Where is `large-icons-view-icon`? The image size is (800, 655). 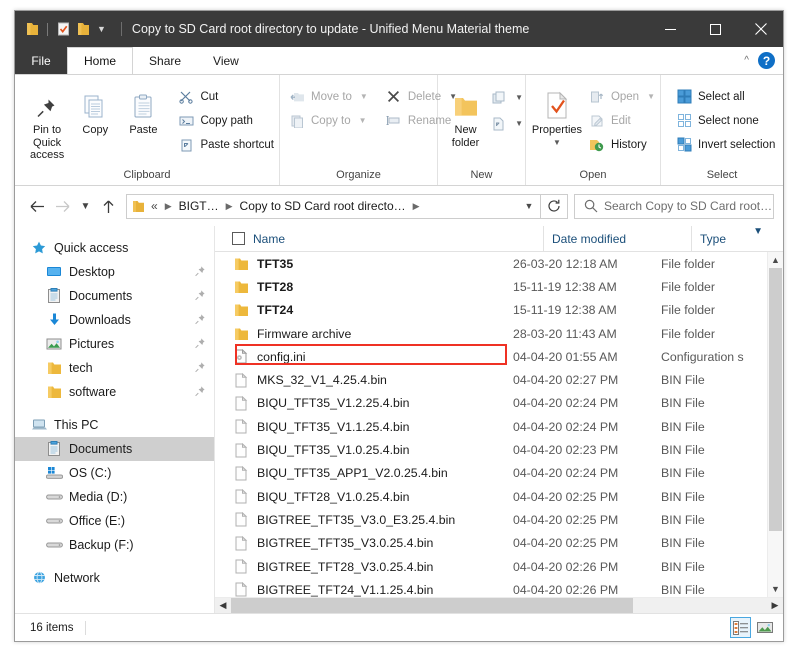
large-icons-view-icon is located at coordinates (764, 627).